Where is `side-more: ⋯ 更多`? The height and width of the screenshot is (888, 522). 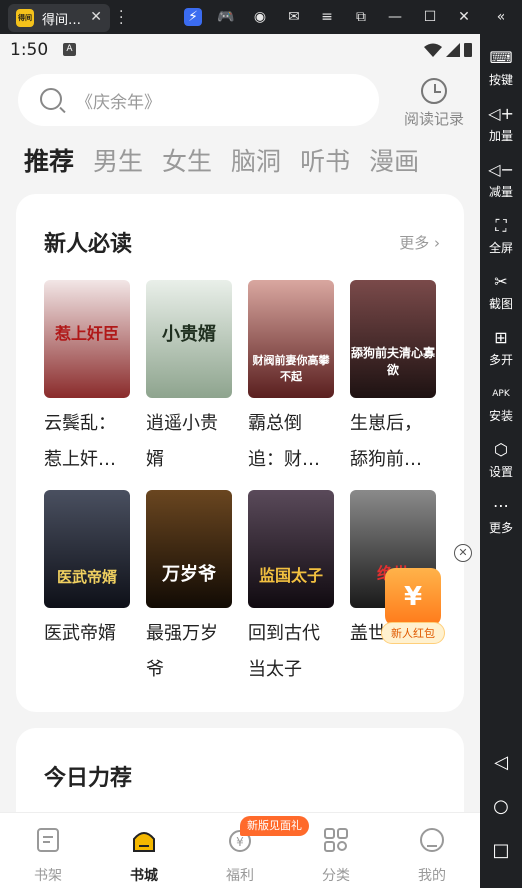 side-more: ⋯ 更多 is located at coordinates (501, 516).